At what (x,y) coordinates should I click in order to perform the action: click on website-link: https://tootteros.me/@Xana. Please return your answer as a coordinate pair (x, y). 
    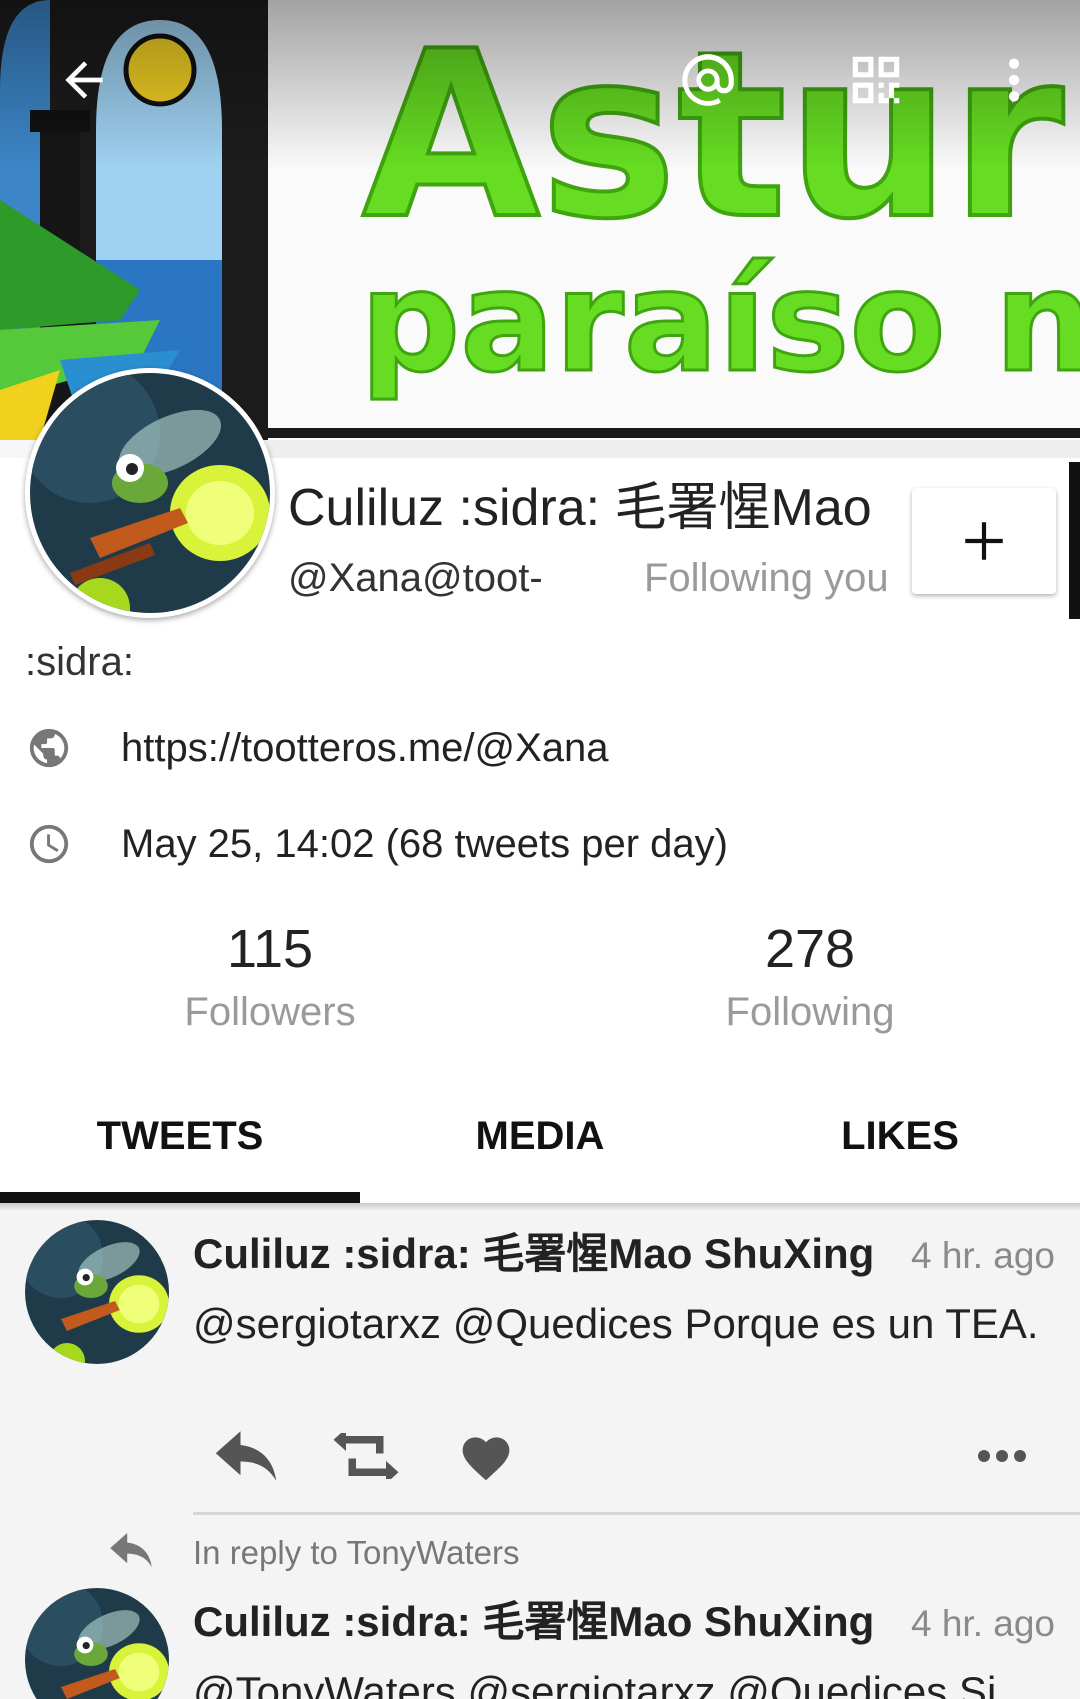
    Looking at the image, I should click on (365, 748).